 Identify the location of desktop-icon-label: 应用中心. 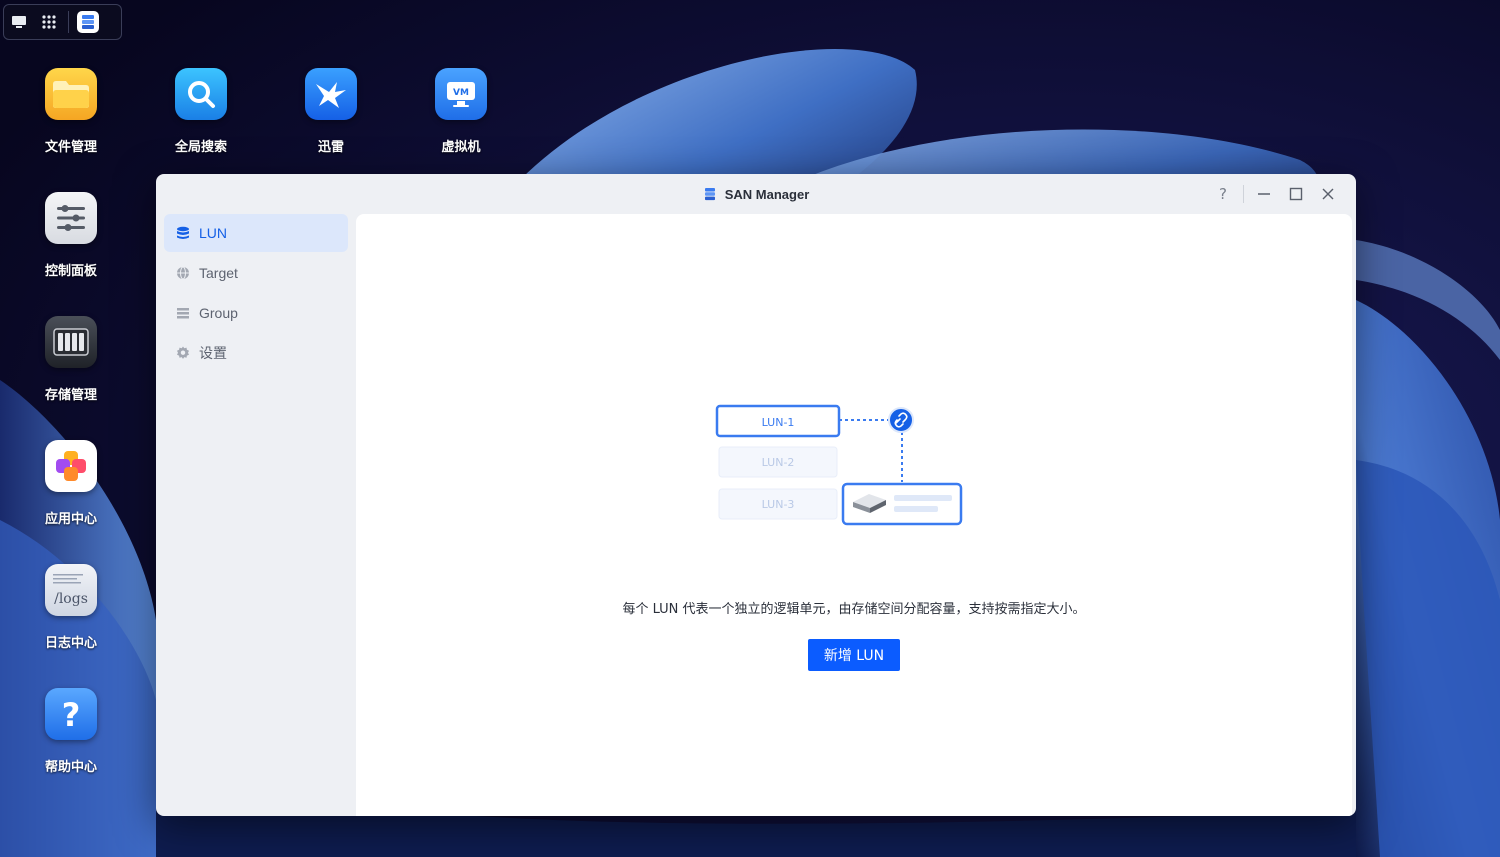
(70, 519).